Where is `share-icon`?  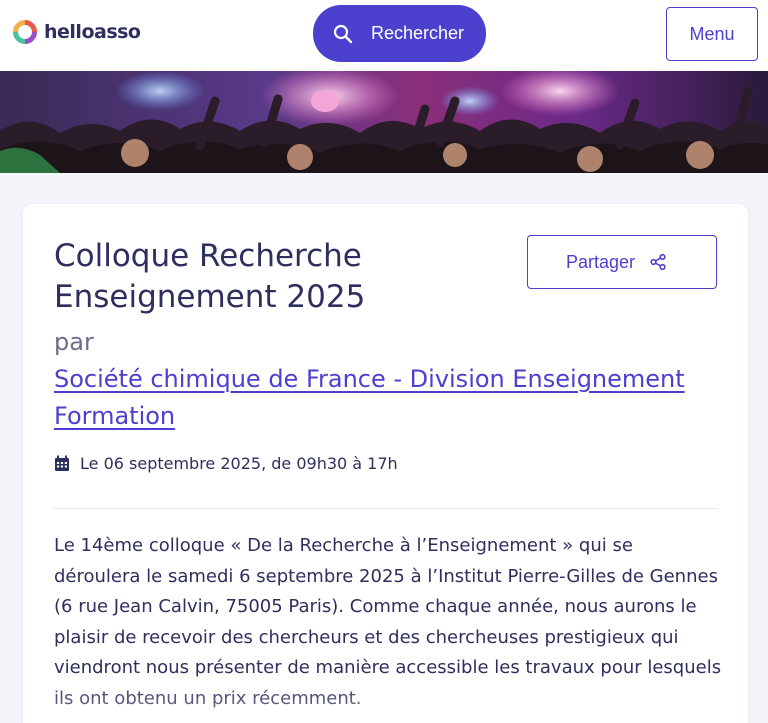
share-icon is located at coordinates (658, 262).